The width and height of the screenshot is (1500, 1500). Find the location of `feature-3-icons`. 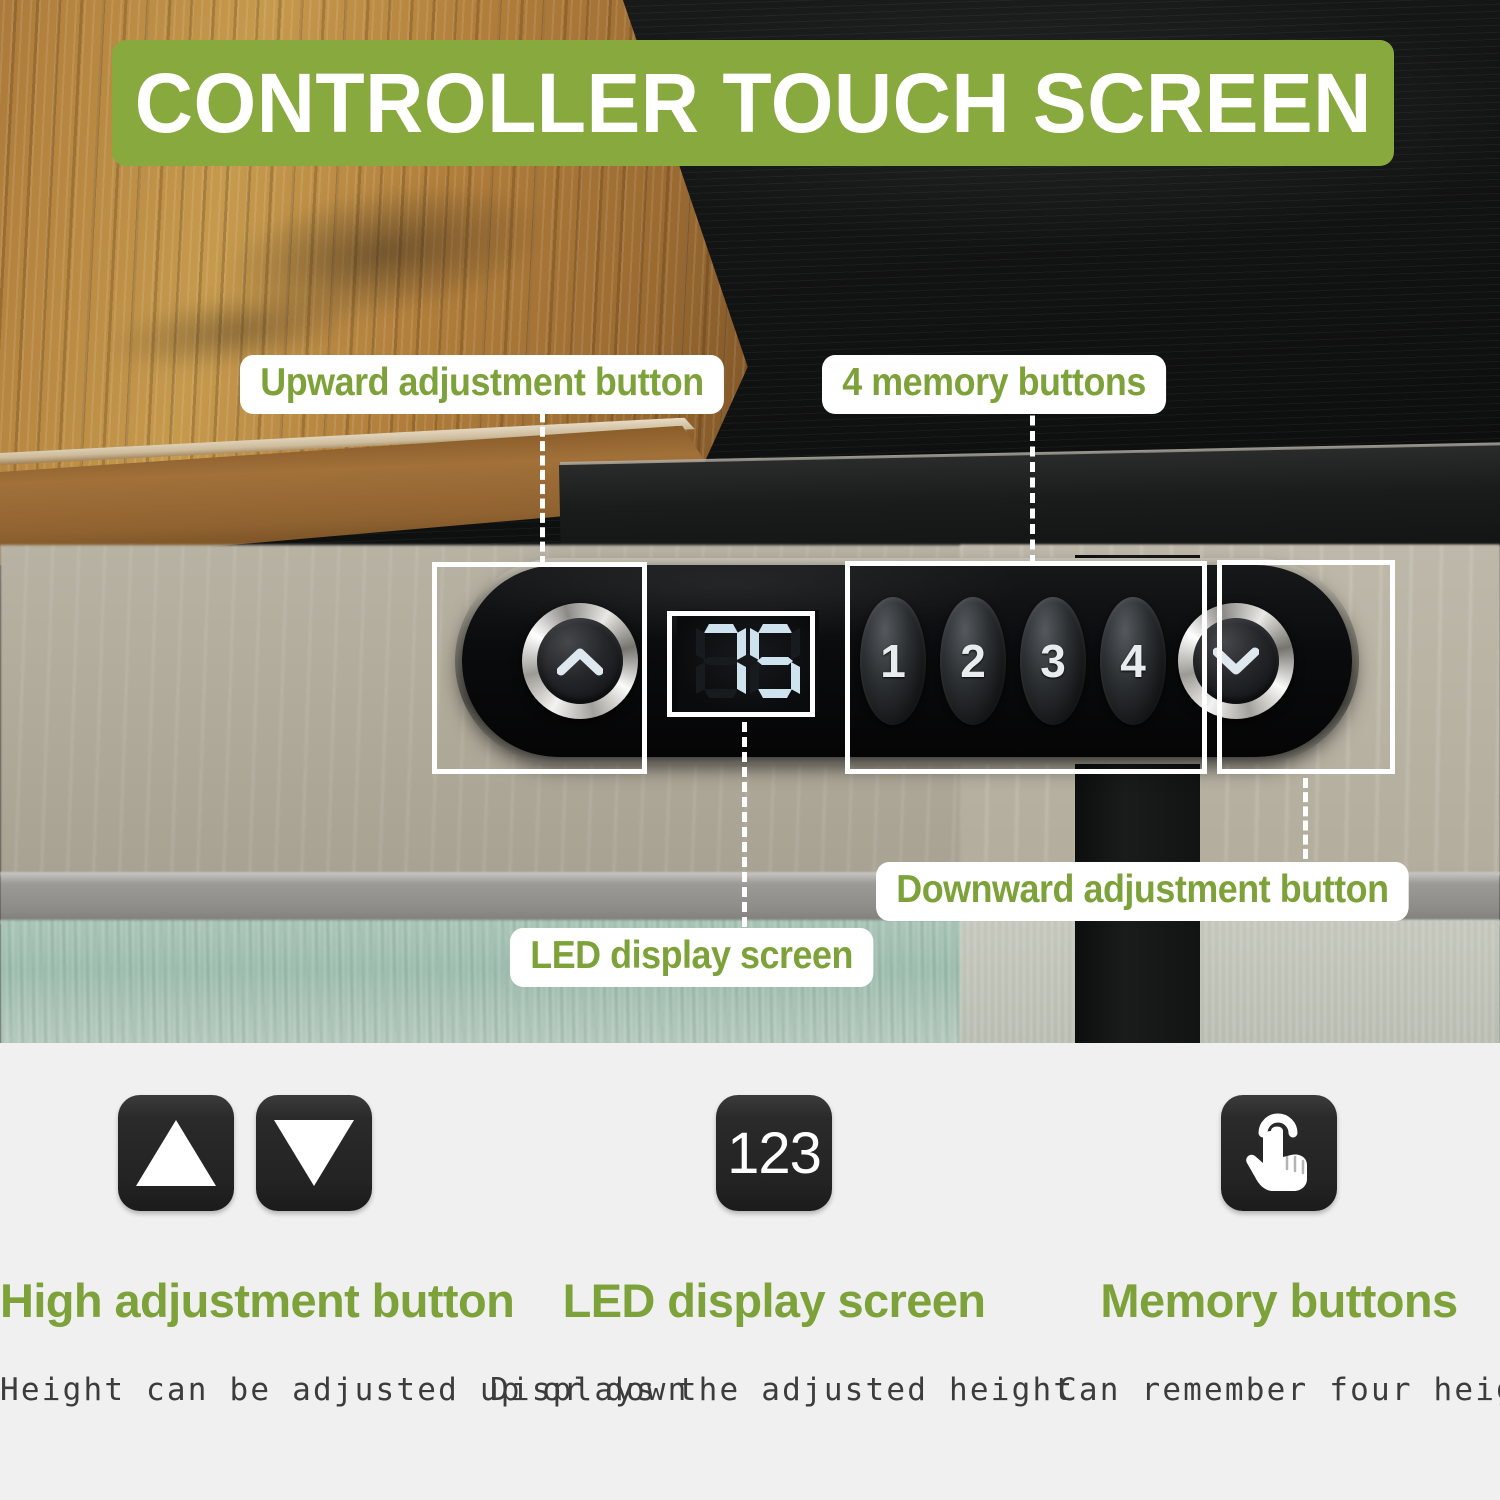

feature-3-icons is located at coordinates (1279, 1153).